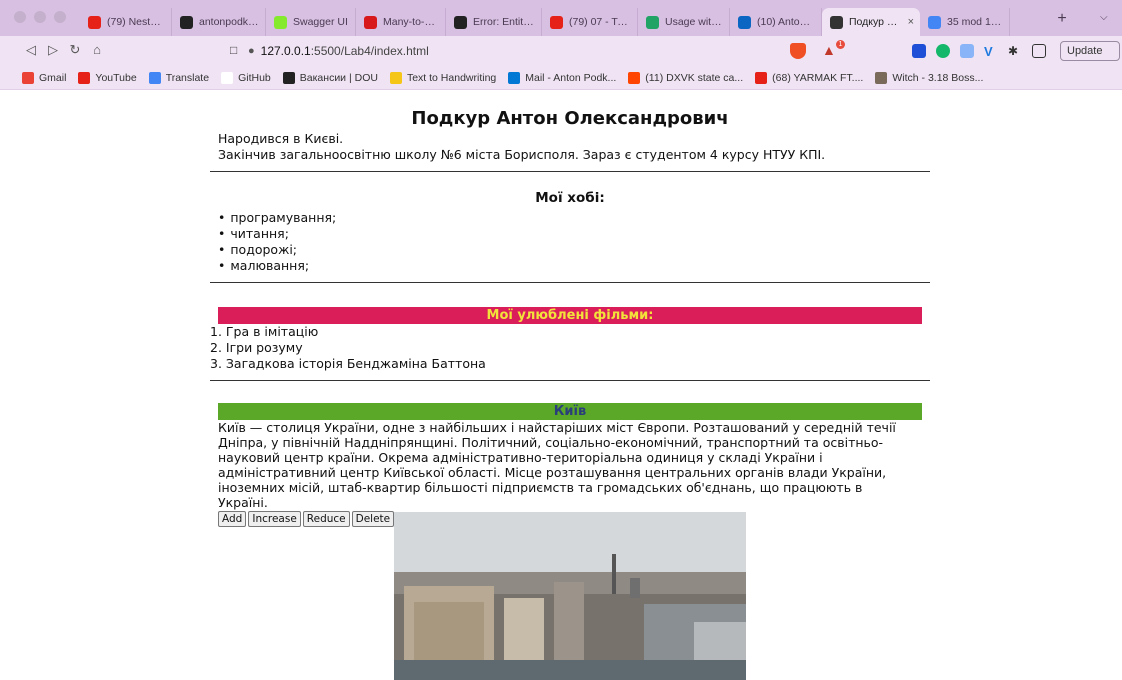 The height and width of the screenshot is (680, 1122). Describe the element at coordinates (975, 22) in the screenshot. I see `tab-title: 35 mod 10 + 1` at that location.